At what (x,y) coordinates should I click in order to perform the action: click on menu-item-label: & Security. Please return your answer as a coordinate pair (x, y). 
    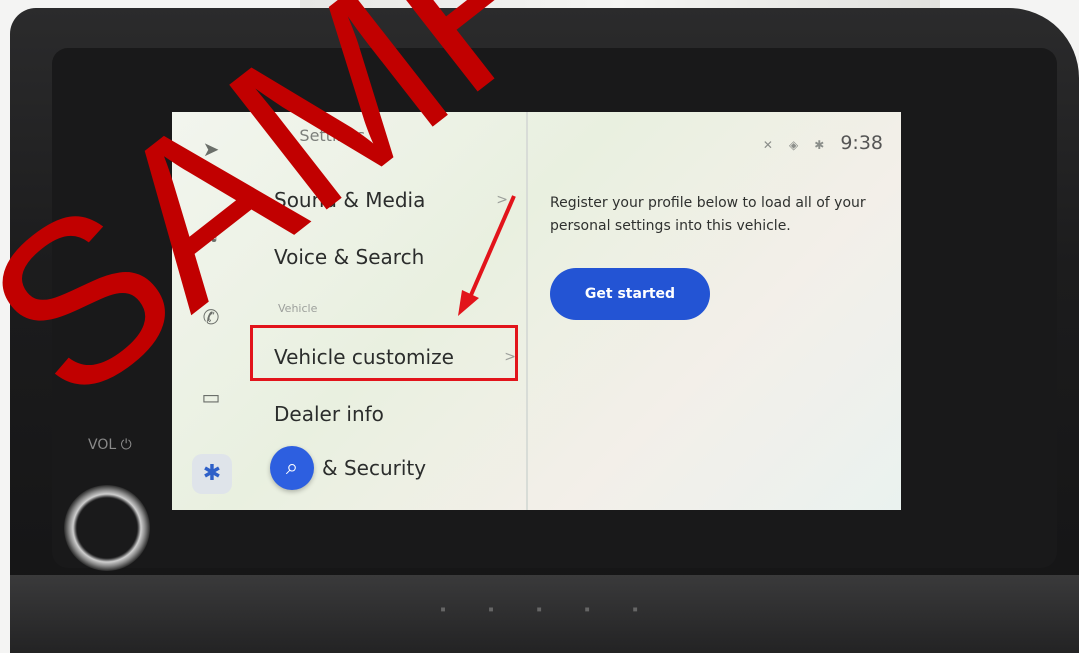
    Looking at the image, I should click on (374, 468).